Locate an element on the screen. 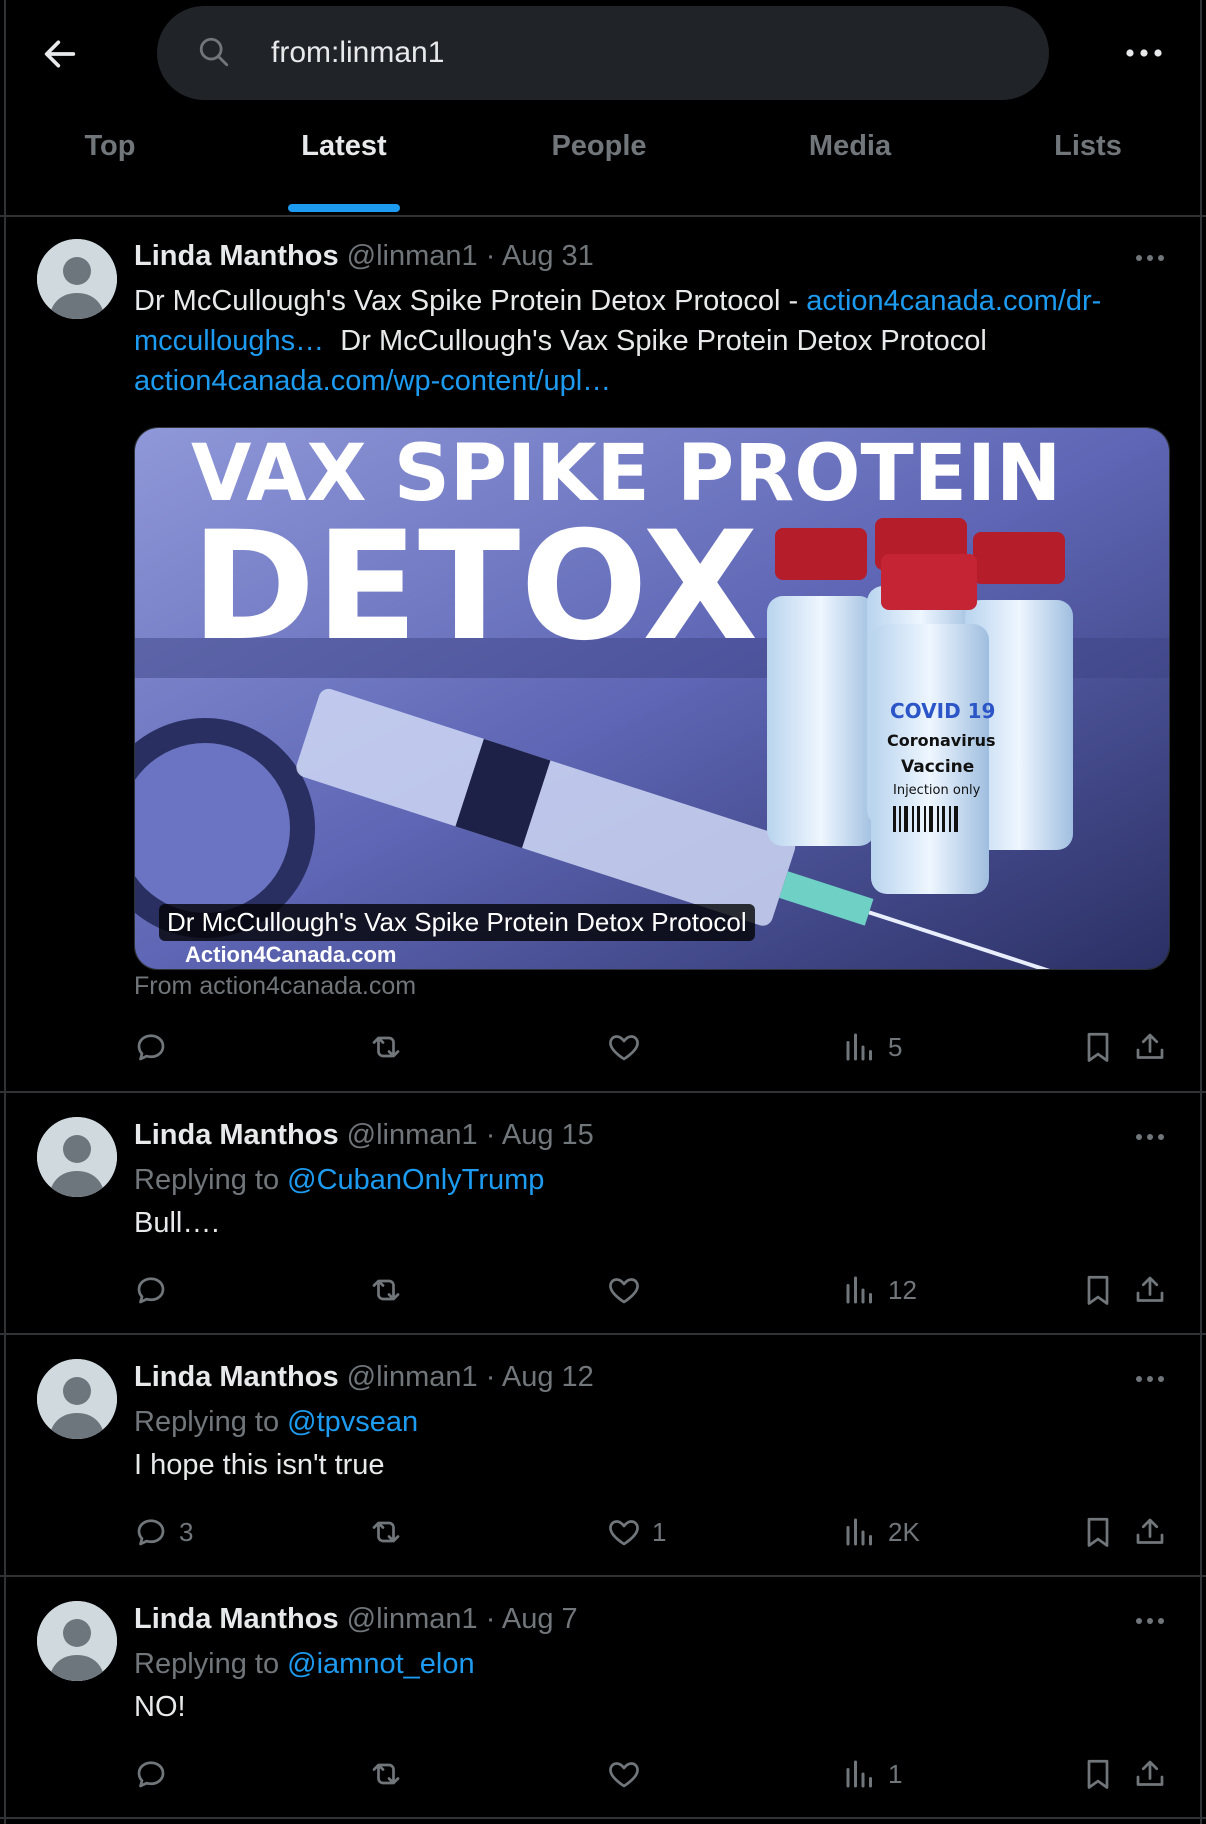 The image size is (1206, 1824). replying-to: Replying to @tpvsean is located at coordinates (276, 1422).